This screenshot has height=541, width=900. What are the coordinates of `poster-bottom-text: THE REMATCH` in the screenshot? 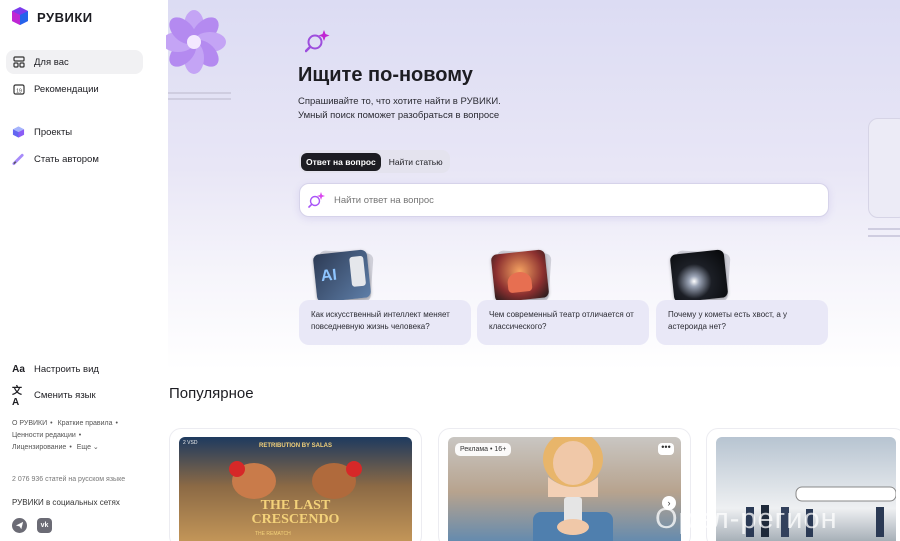 It's located at (273, 534).